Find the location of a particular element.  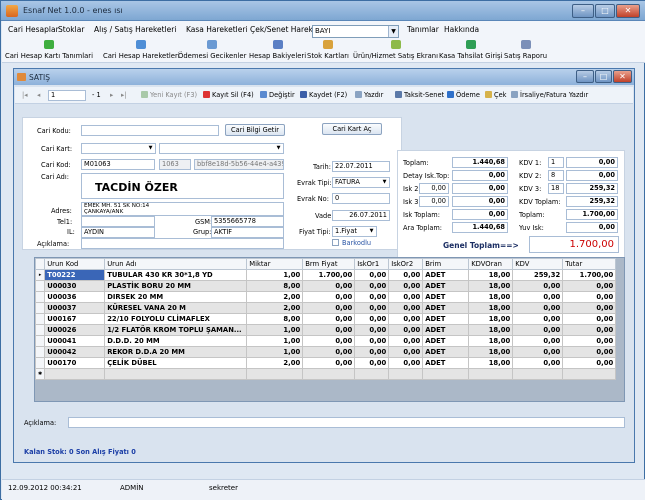

tb-stok-kartlari: Stok Kartları is located at coordinates (328, 50).